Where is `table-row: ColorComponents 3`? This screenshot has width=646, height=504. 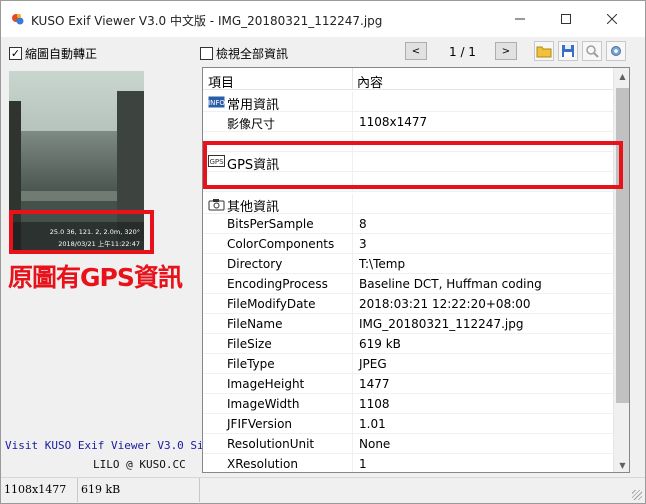 table-row: ColorComponents 3 is located at coordinates (408, 244).